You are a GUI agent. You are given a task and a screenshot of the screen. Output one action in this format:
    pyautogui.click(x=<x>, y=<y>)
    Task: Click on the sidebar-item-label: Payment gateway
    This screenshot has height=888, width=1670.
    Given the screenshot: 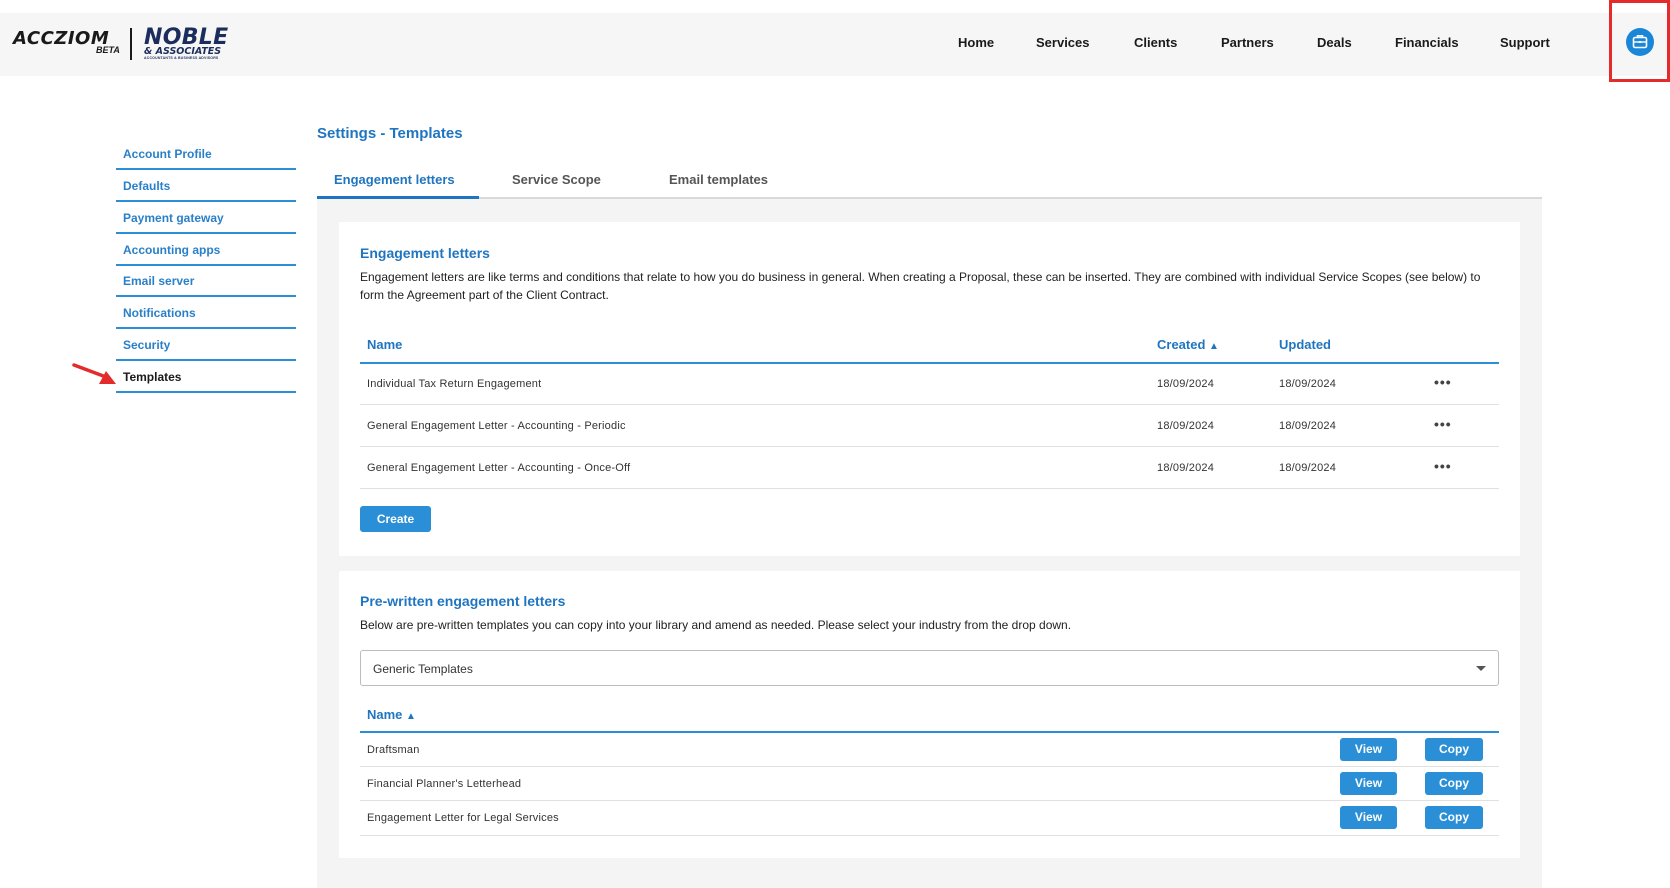 What is the action you would take?
    pyautogui.click(x=173, y=218)
    